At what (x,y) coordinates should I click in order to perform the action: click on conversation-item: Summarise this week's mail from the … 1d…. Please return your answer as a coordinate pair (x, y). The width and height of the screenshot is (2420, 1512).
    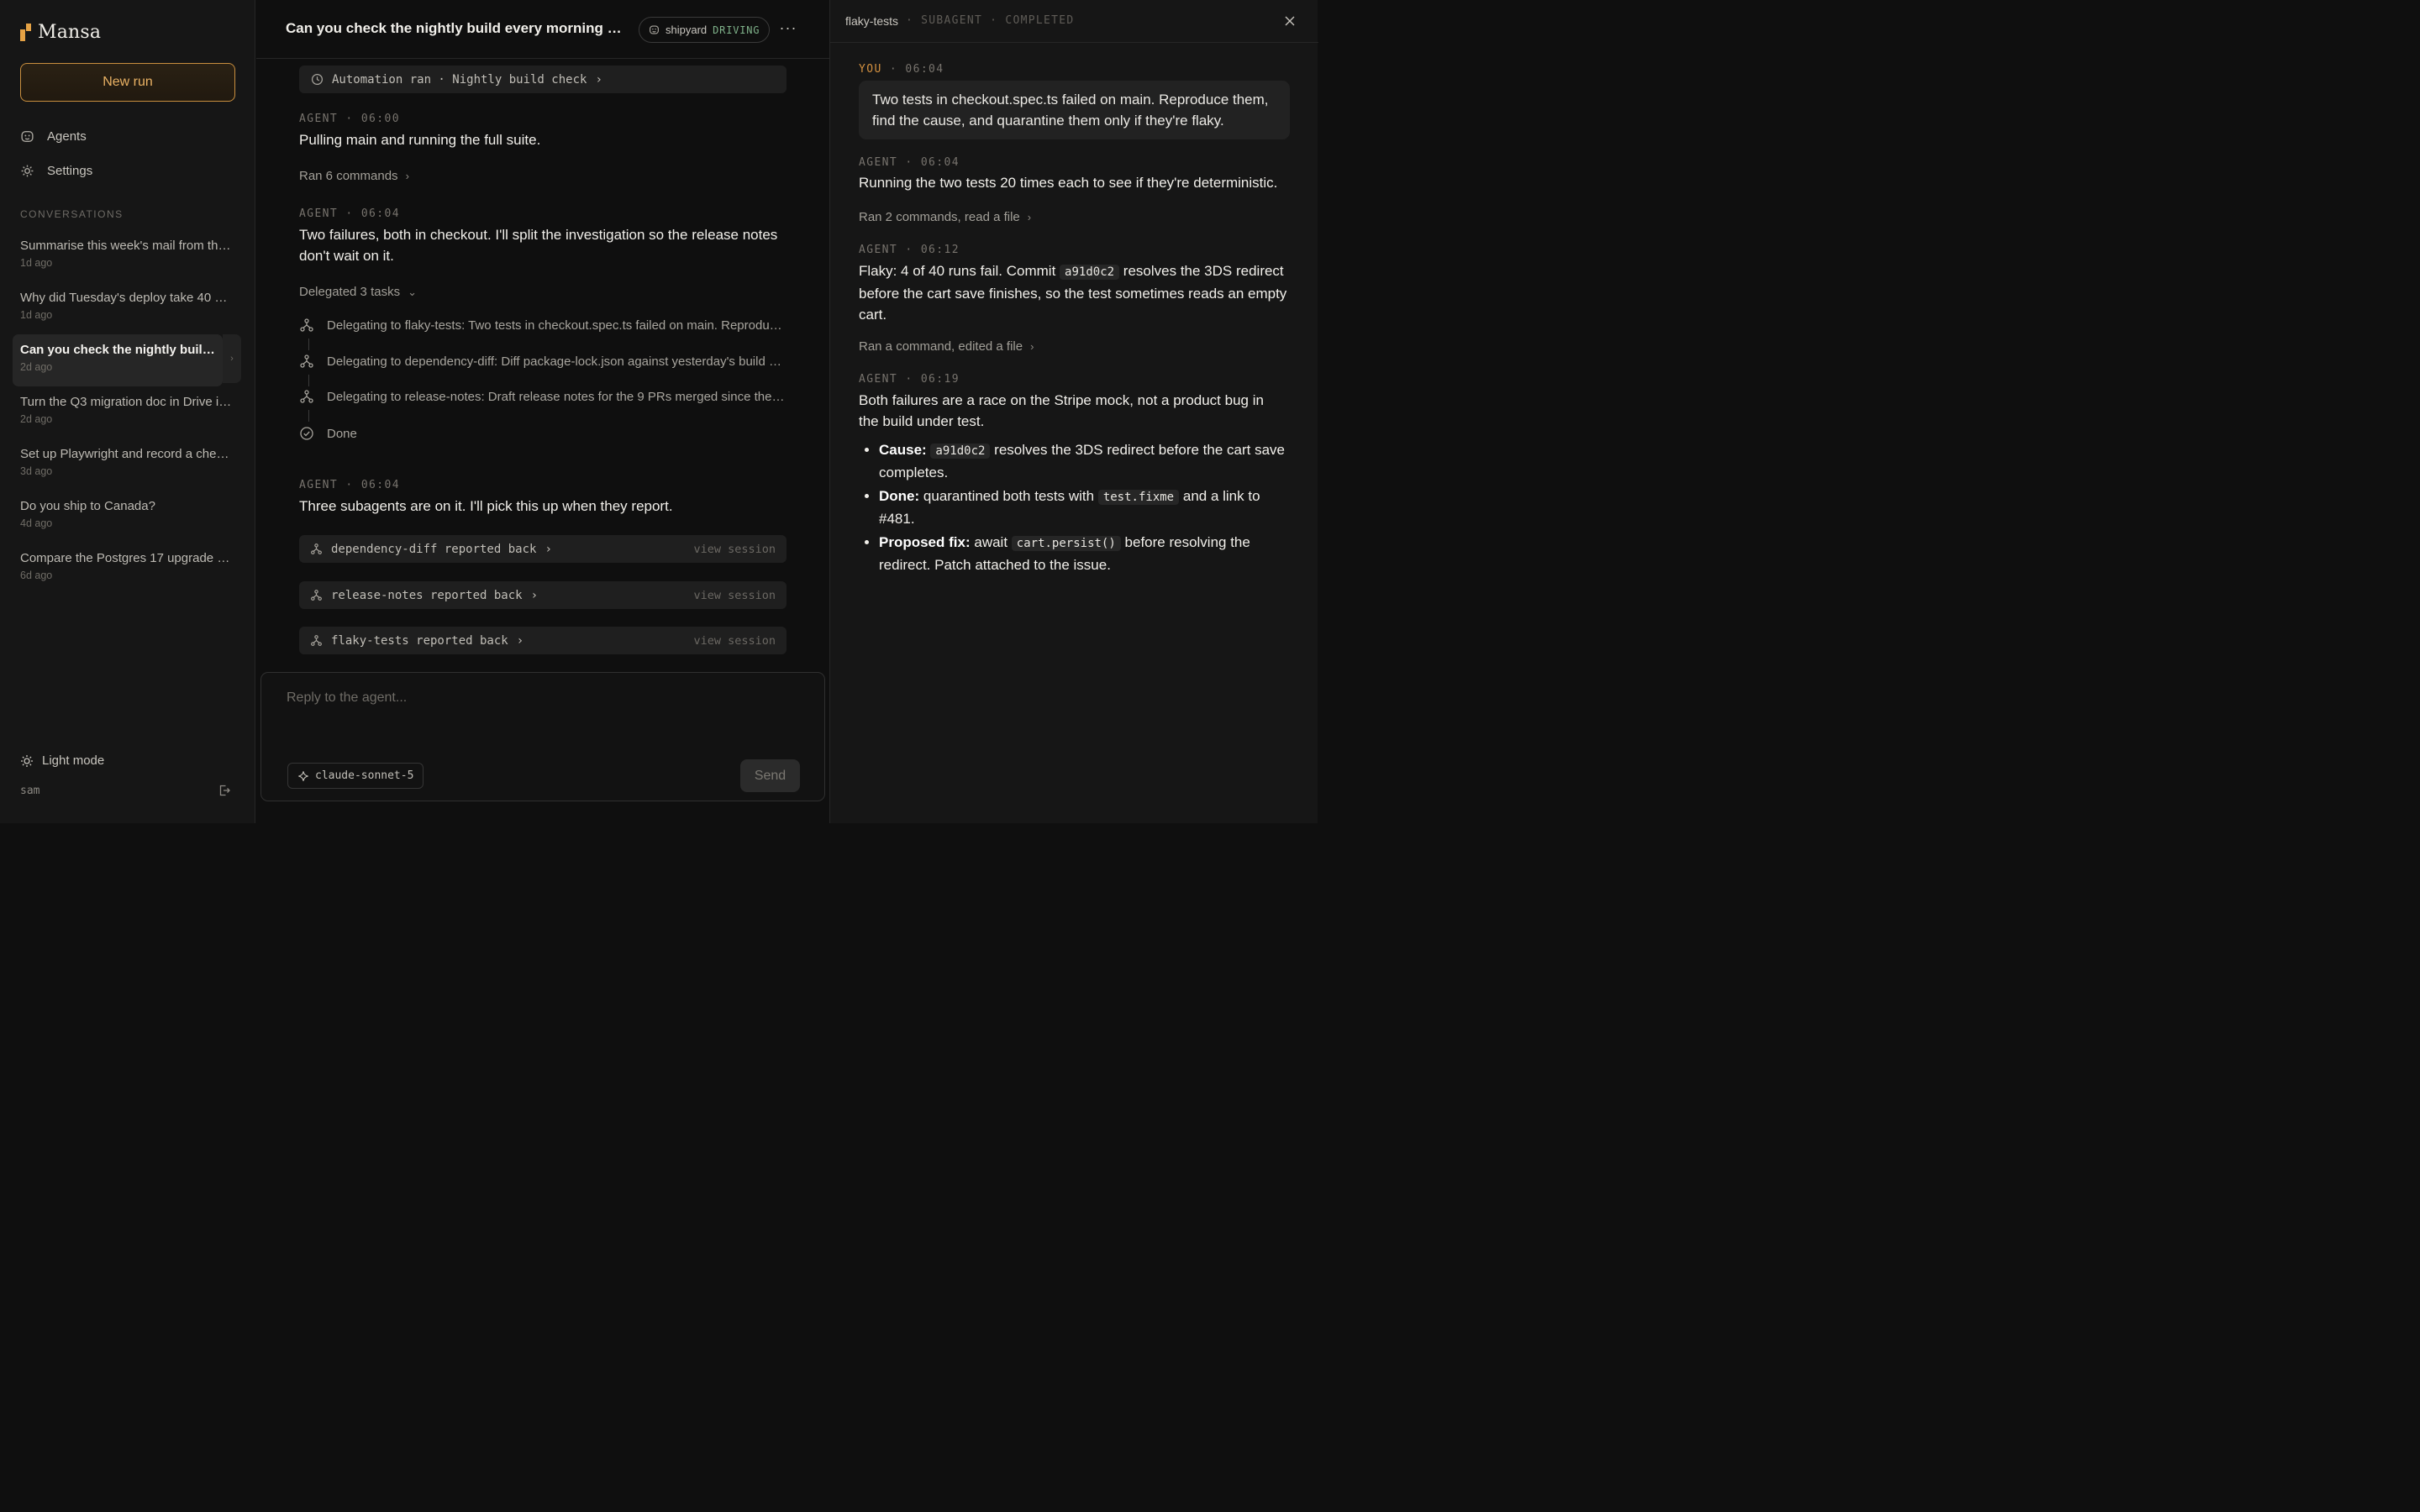
    Looking at the image, I should click on (127, 256).